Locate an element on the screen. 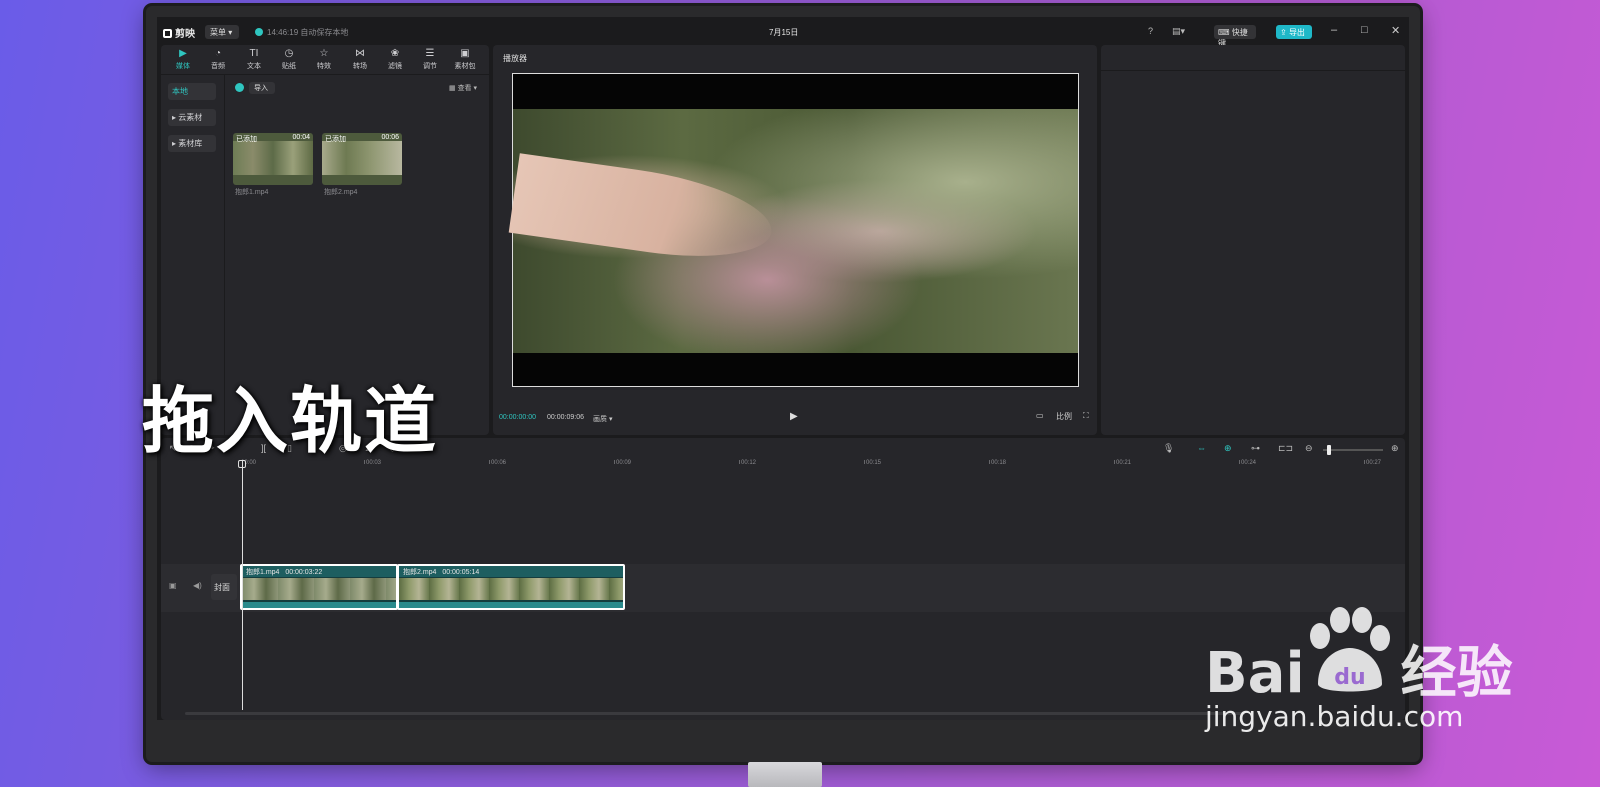 The width and height of the screenshot is (1600, 787). sidebar-item-library-label: 素材库 is located at coordinates (190, 143).